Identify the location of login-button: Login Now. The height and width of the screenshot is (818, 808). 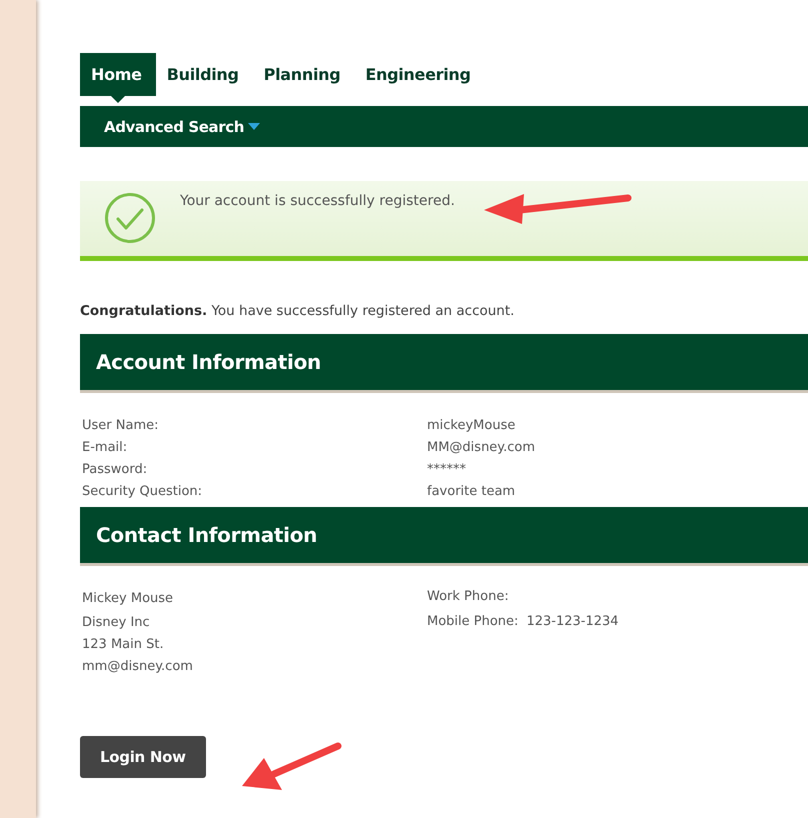
(143, 757).